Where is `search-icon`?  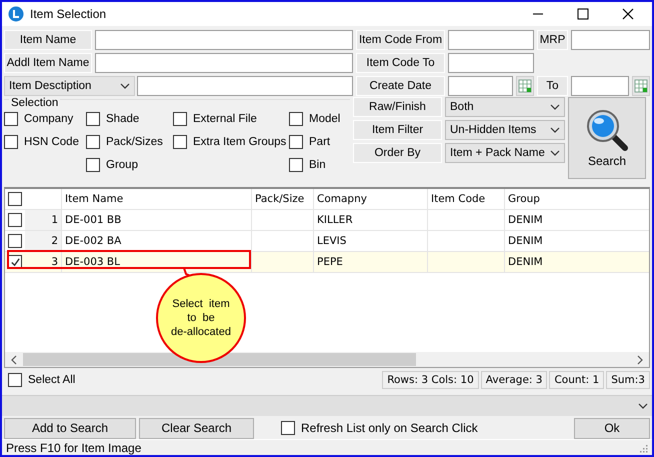 search-icon is located at coordinates (607, 130).